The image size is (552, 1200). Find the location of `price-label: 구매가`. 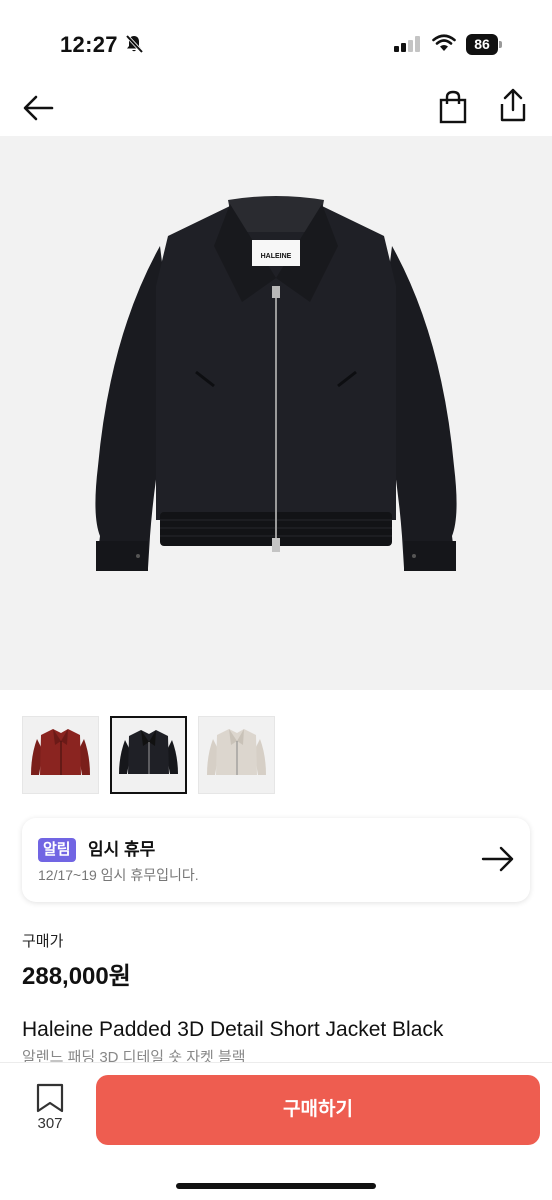

price-label: 구매가 is located at coordinates (43, 941).